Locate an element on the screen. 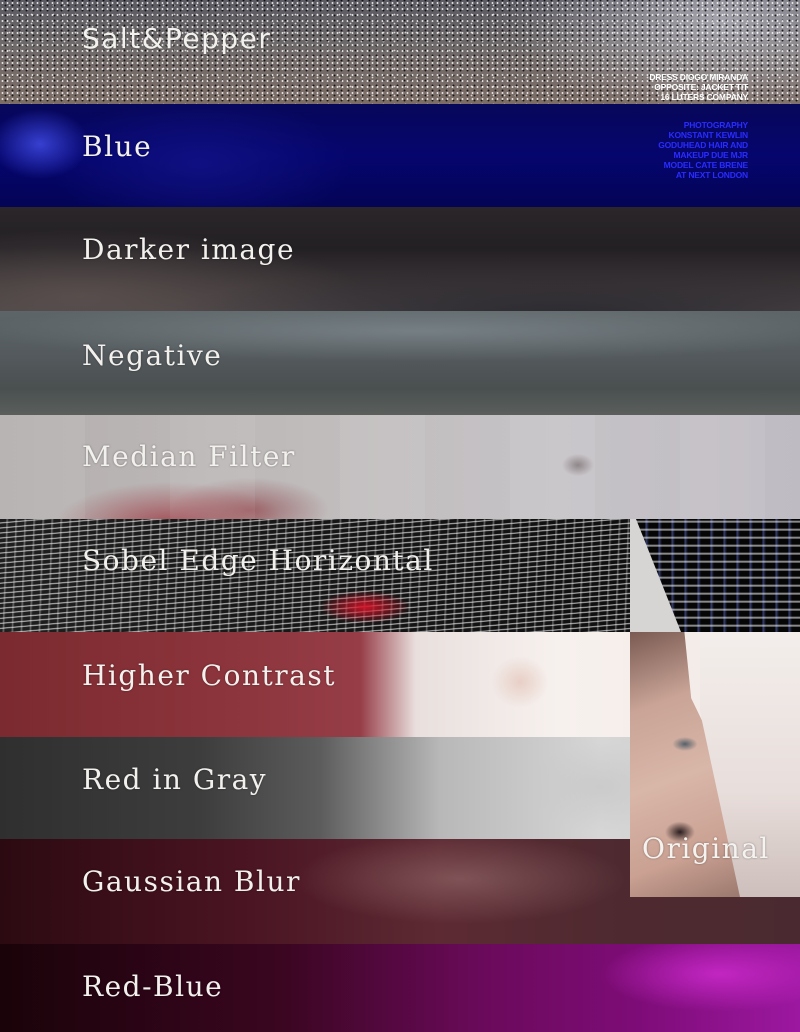 This screenshot has width=800, height=1032. band-label-salt-pepper: Salt&Pepper is located at coordinates (177, 38).